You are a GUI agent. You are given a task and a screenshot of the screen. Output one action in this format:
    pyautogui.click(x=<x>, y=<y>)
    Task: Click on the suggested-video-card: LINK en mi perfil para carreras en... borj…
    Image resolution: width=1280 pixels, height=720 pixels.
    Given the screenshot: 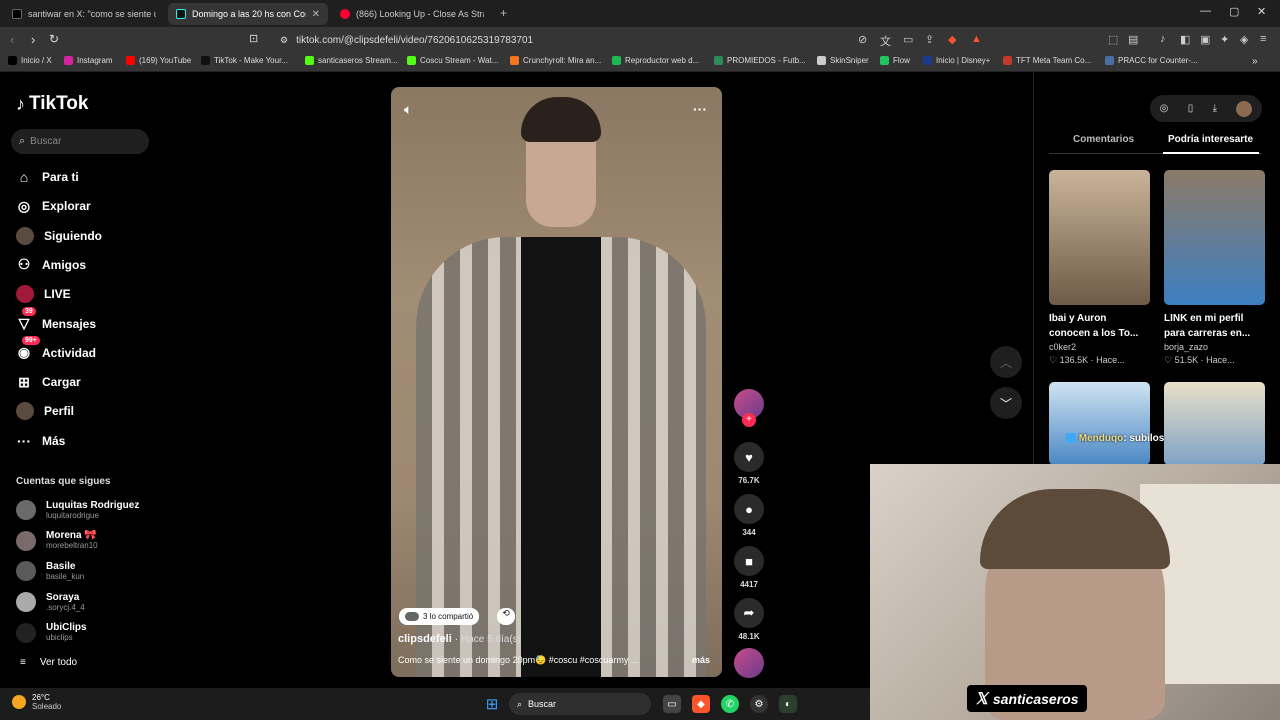 What is the action you would take?
    pyautogui.click(x=1214, y=268)
    